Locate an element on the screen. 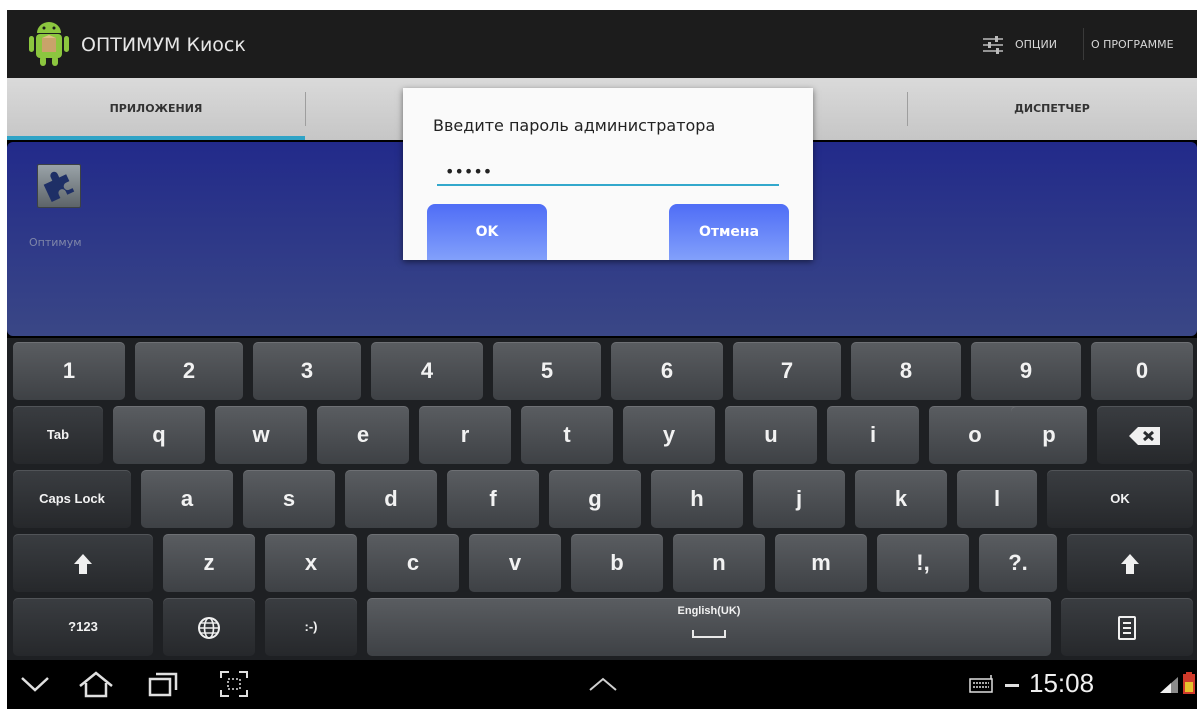 Image resolution: width=1197 pixels, height=709 pixels. key-7: 7 is located at coordinates (787, 371).